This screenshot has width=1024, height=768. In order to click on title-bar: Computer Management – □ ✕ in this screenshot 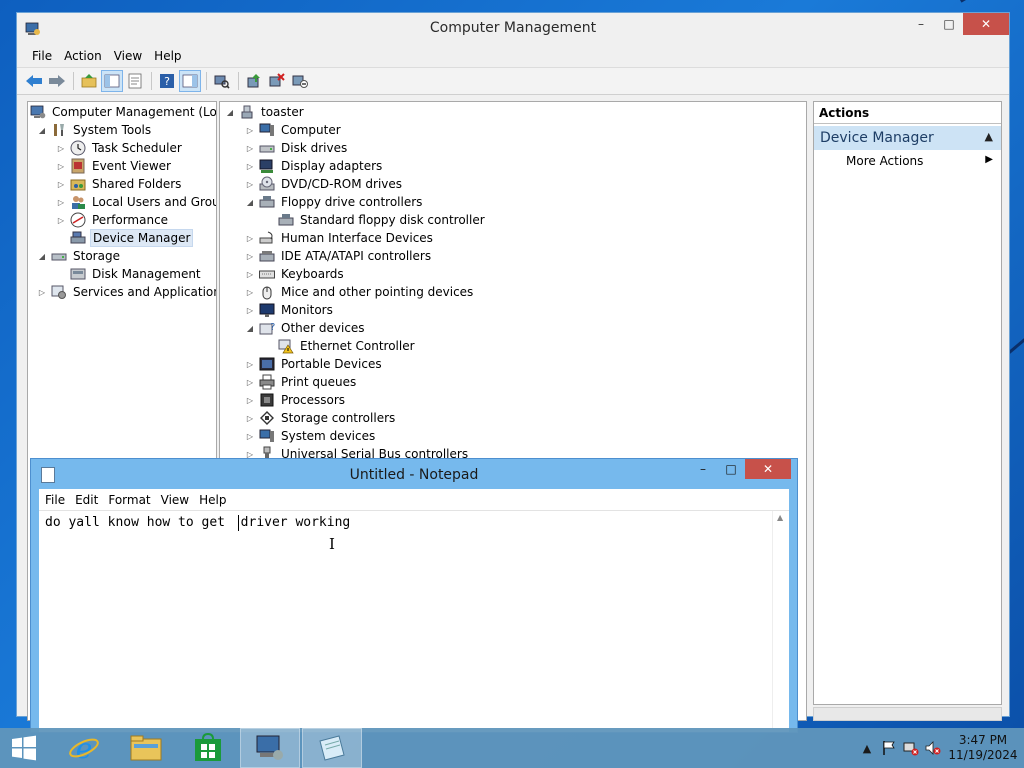, I will do `click(513, 29)`.